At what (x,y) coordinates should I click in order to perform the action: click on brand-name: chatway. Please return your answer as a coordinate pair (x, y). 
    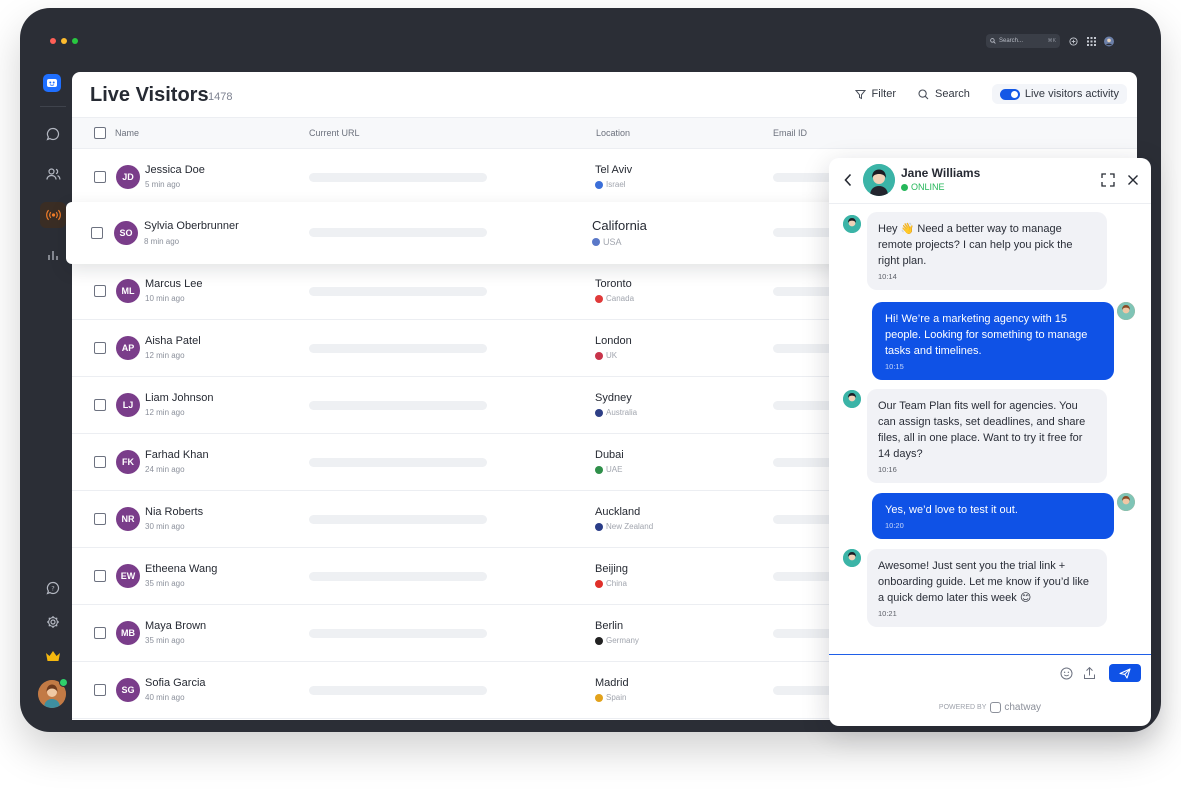
    Looking at the image, I should click on (1023, 707).